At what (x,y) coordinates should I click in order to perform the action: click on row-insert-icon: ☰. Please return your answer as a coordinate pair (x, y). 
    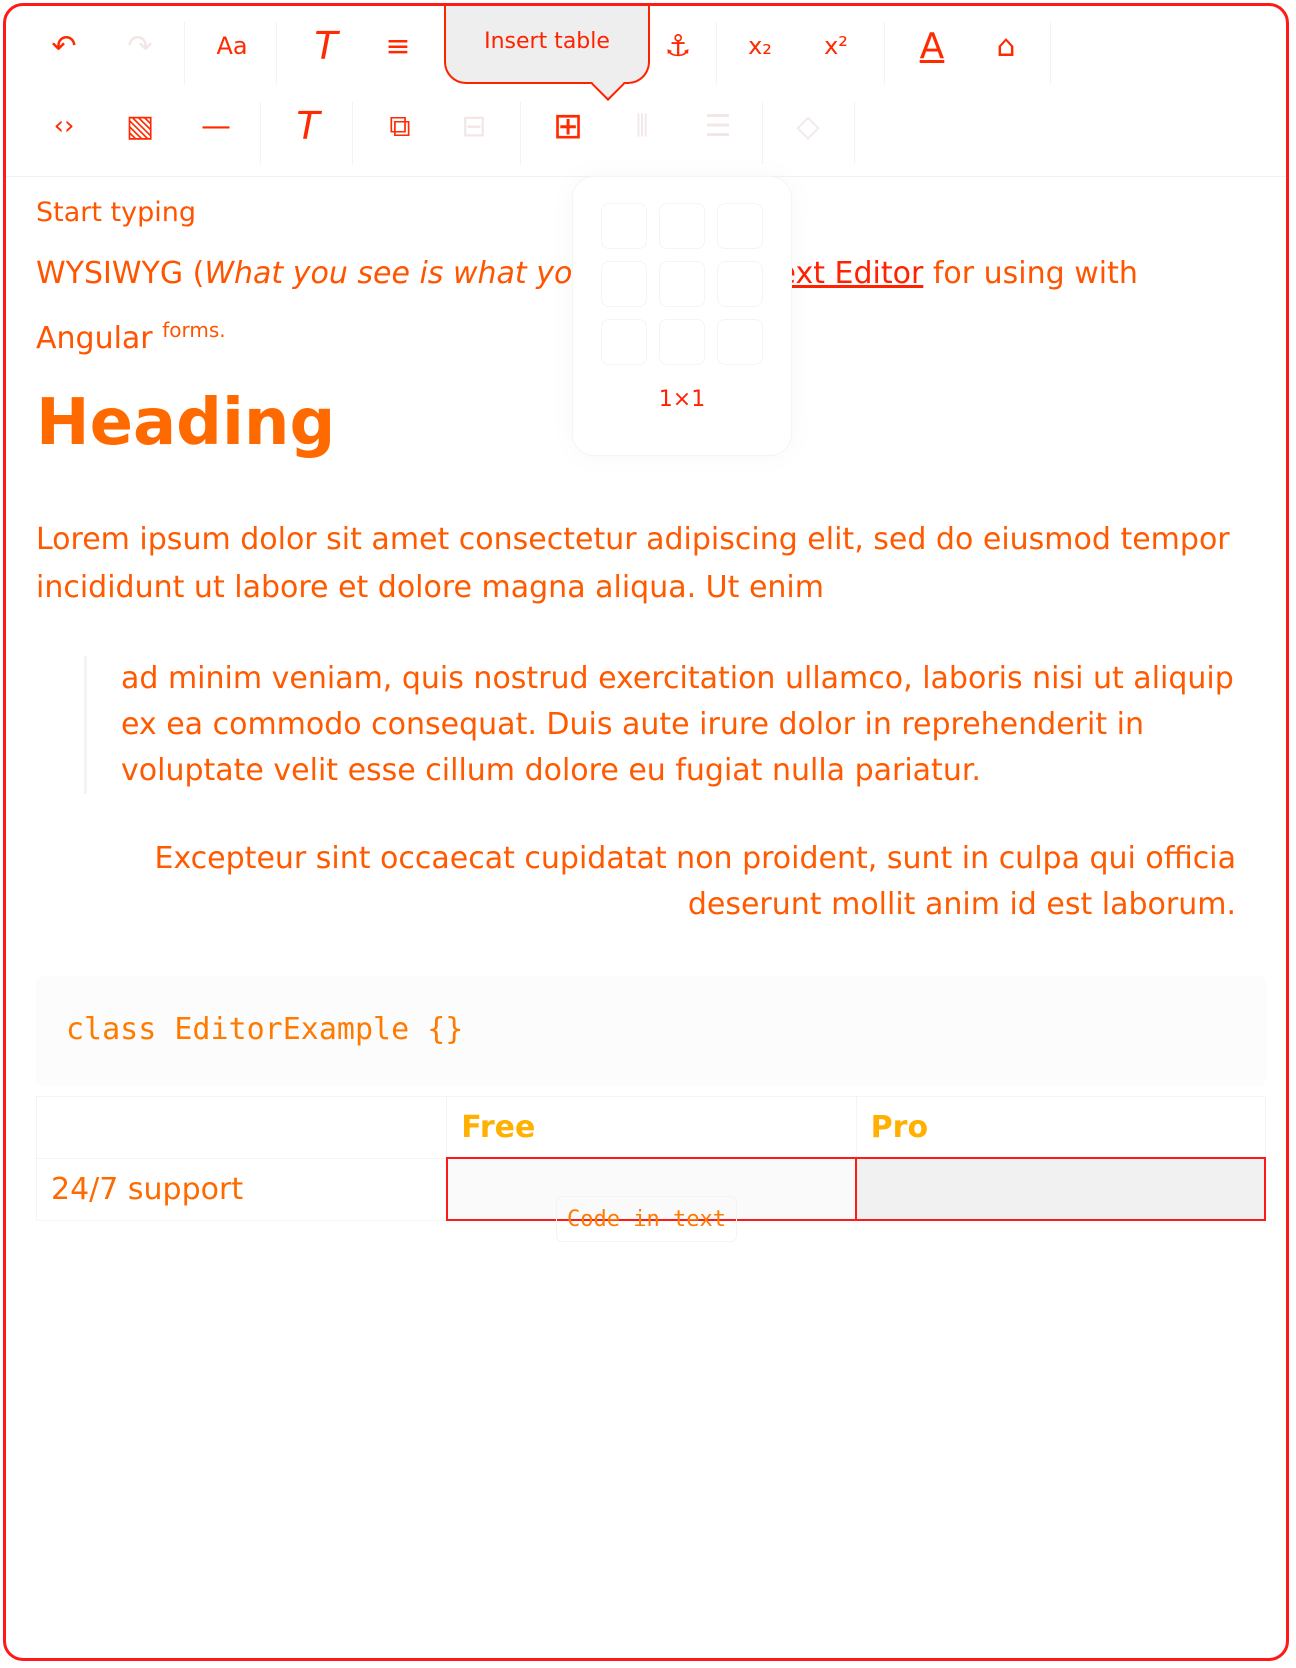
    Looking at the image, I should click on (718, 126).